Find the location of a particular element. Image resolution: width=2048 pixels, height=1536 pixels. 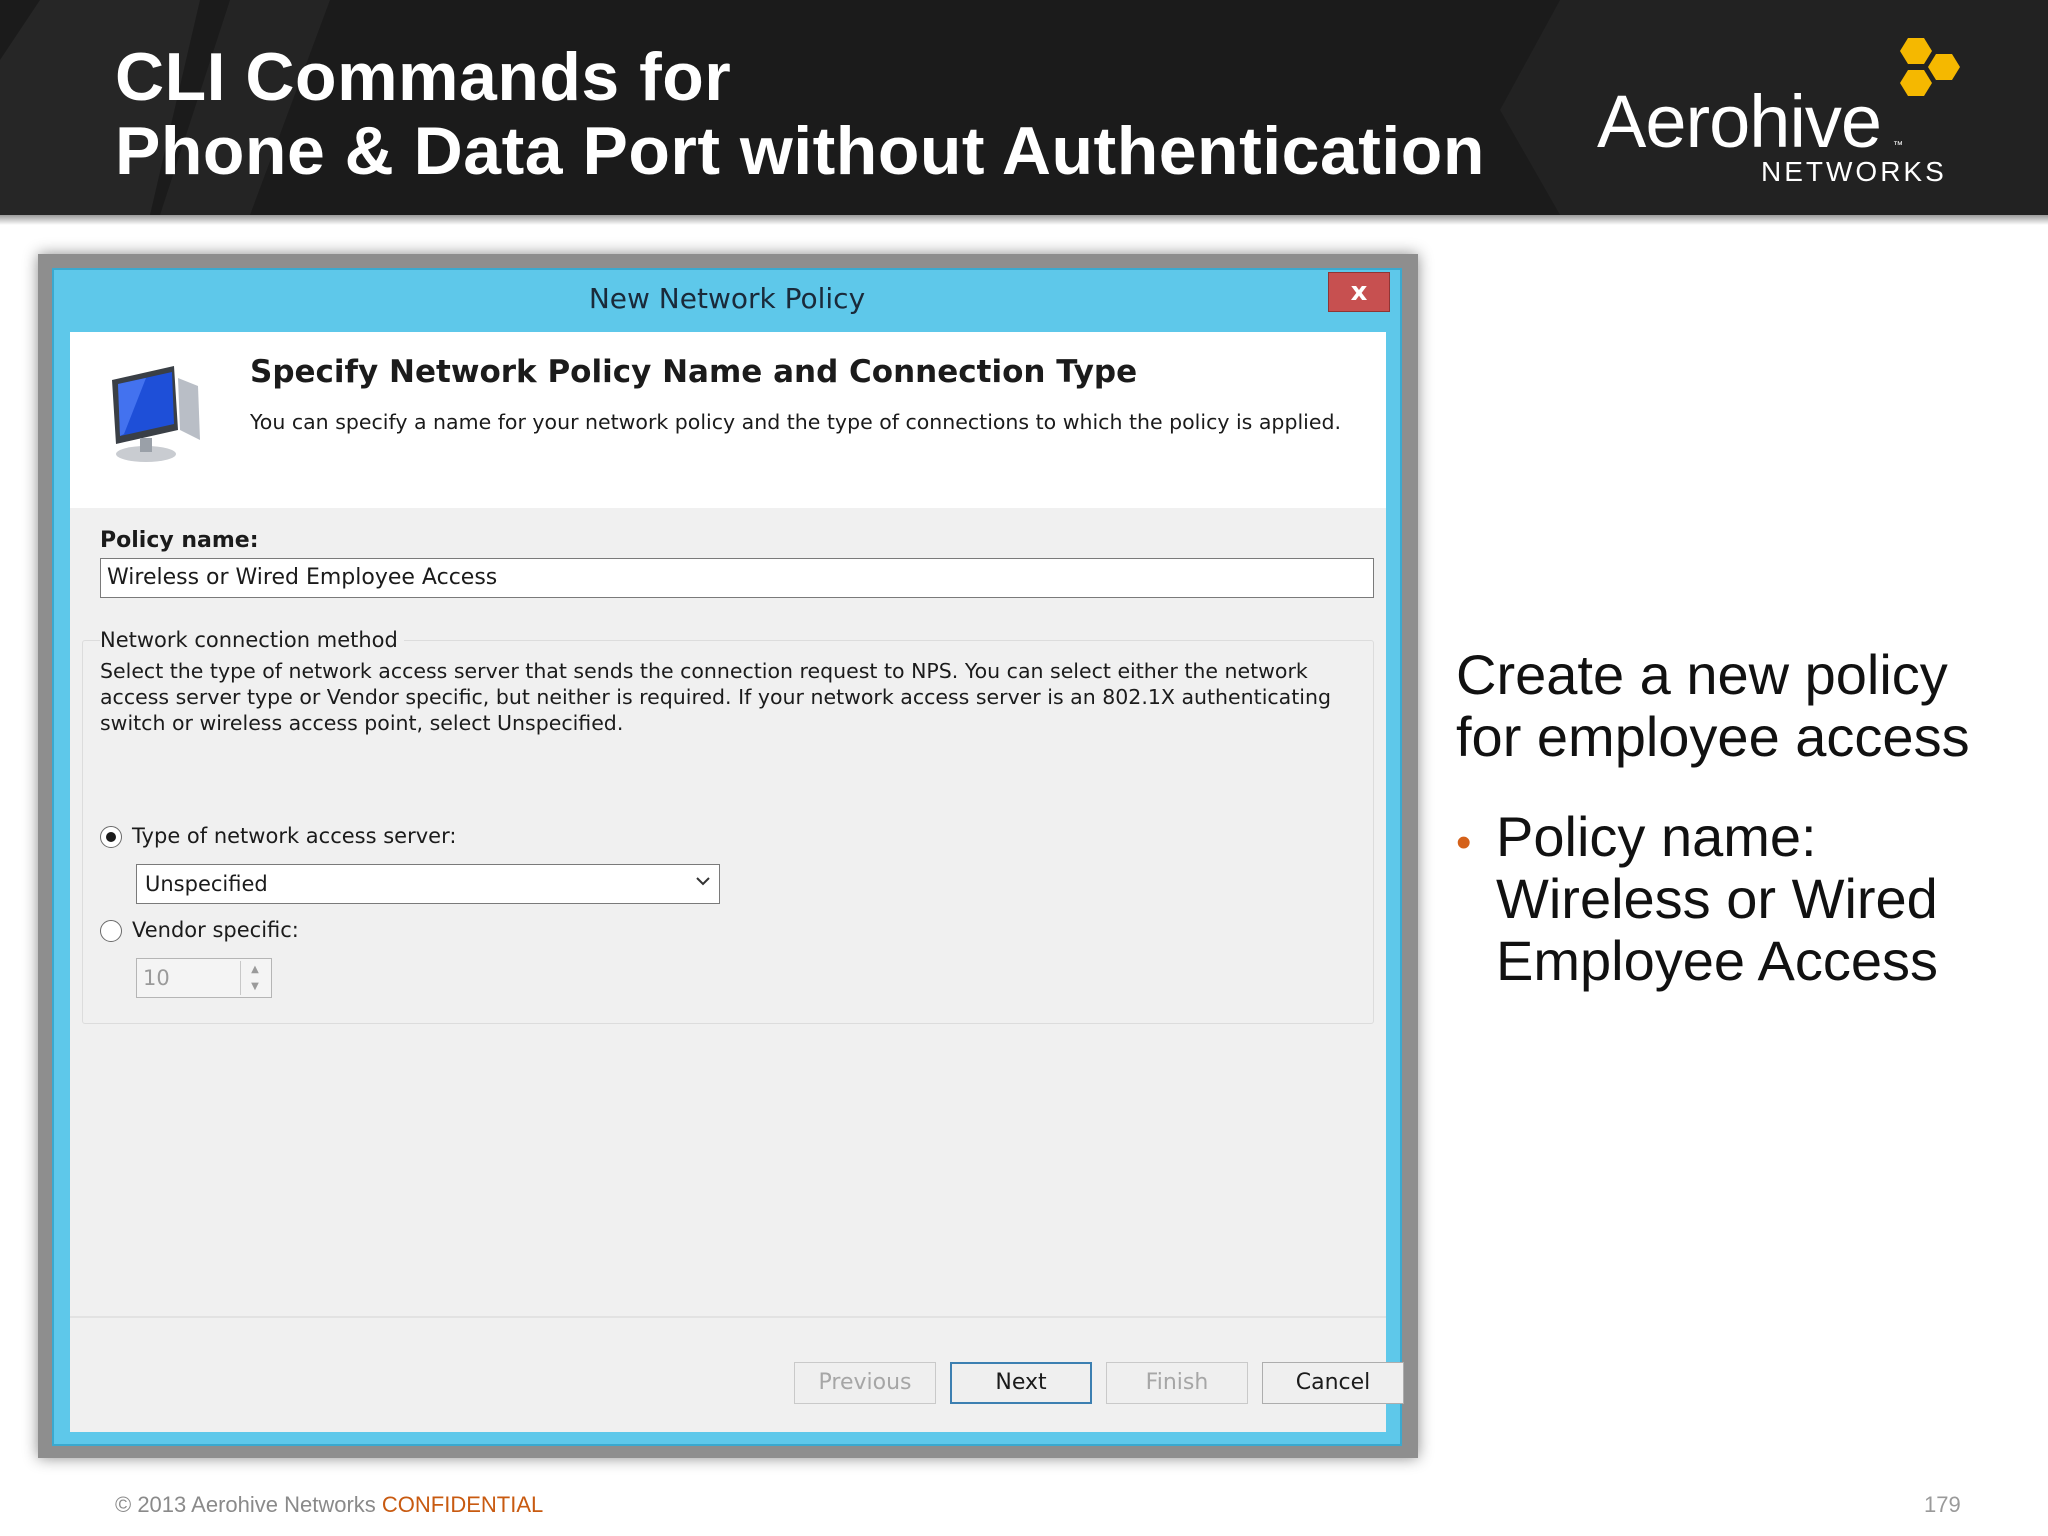

connection-method-label: Network connection method is located at coordinates (252, 640).